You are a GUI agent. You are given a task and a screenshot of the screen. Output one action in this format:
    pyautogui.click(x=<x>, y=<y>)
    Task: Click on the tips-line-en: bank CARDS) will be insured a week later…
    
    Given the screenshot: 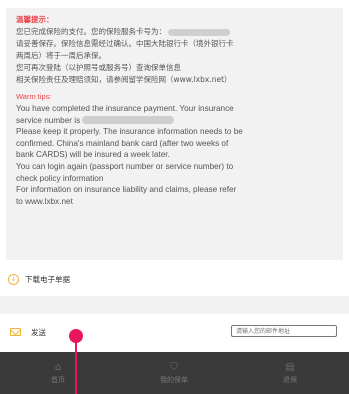 What is the action you would take?
    pyautogui.click(x=93, y=155)
    